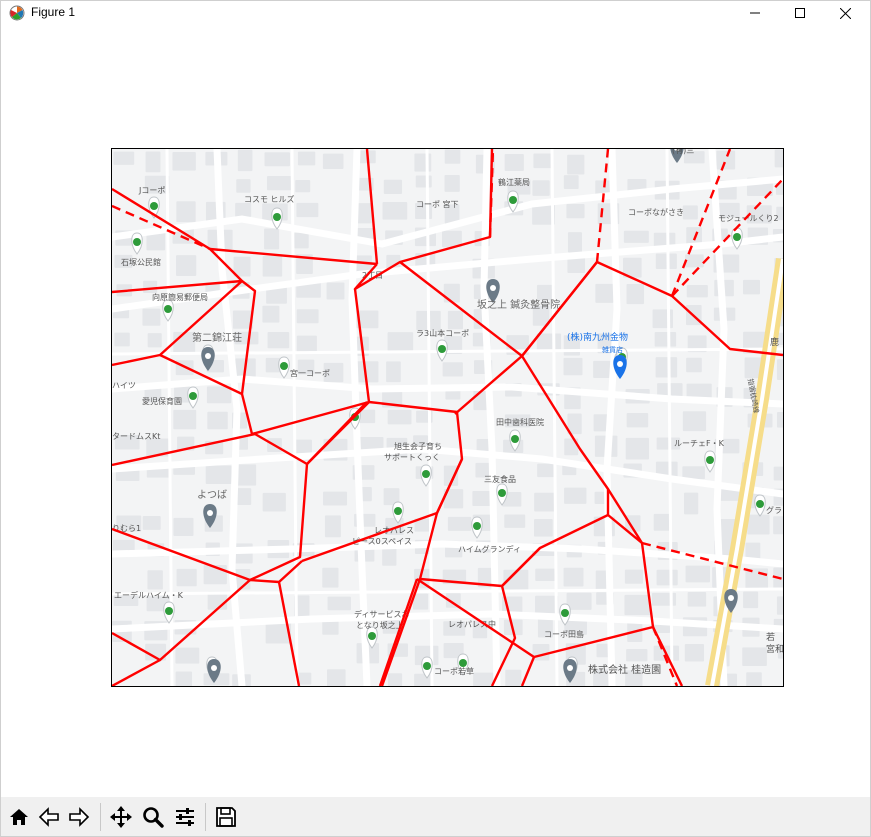  What do you see at coordinates (454, 671) in the screenshot?
I see `map-label: コーポ若草` at bounding box center [454, 671].